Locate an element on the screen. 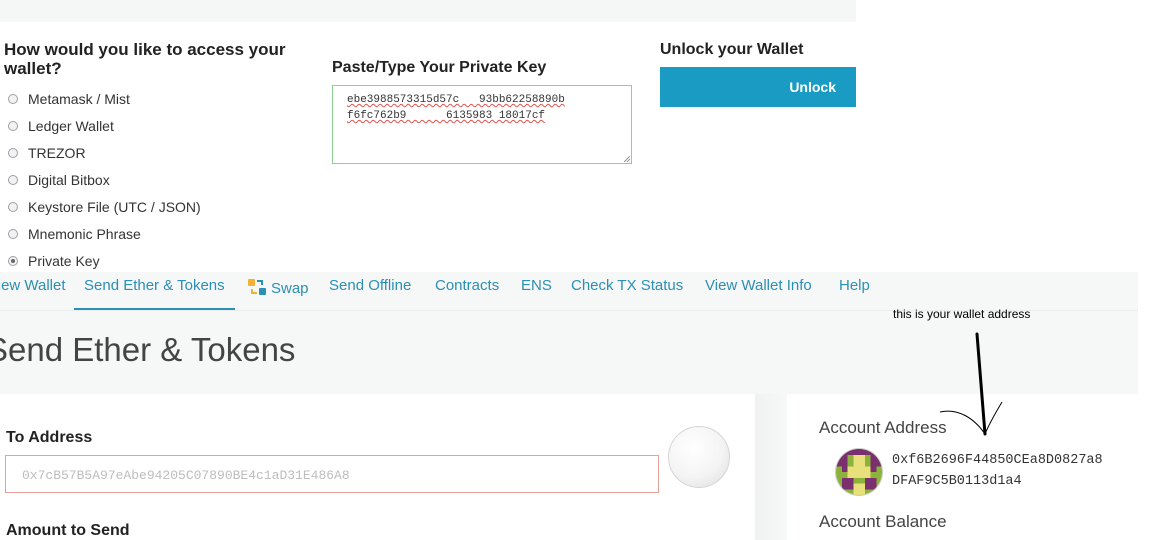  private-key-line-2: f6fc762b9 6135983 18017cf is located at coordinates (446, 116).